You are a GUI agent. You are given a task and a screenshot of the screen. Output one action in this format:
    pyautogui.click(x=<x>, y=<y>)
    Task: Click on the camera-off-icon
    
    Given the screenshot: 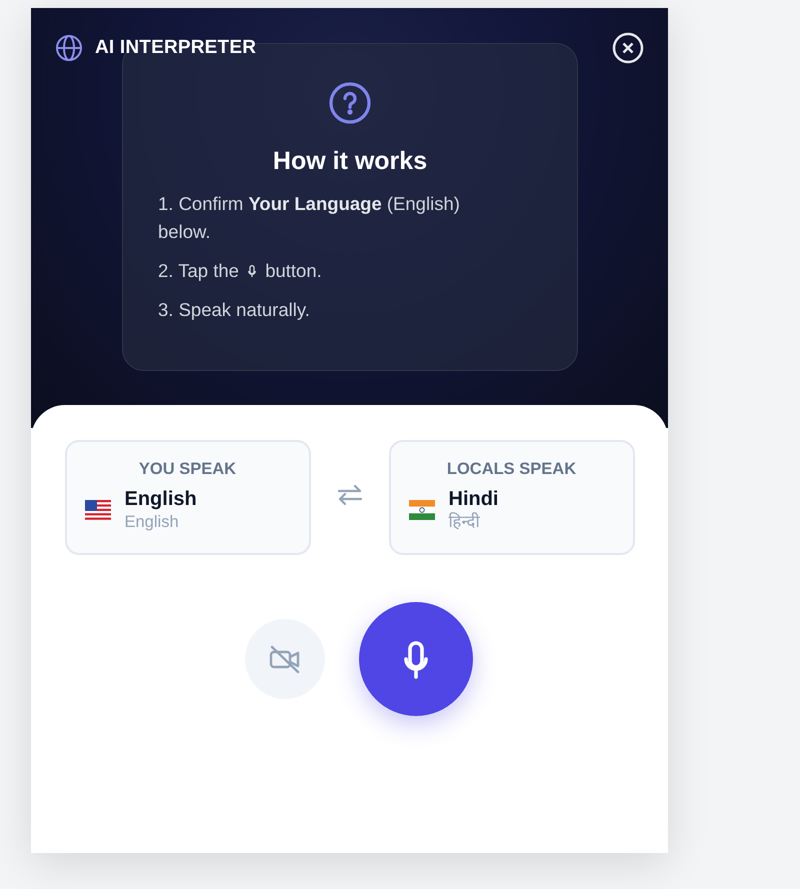 What is the action you would take?
    pyautogui.click(x=285, y=659)
    